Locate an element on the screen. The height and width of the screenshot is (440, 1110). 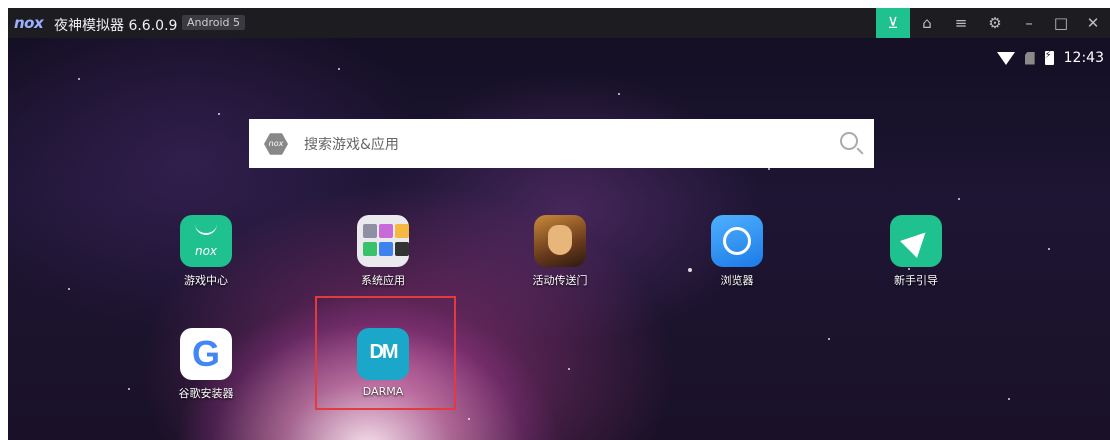
minimize-icon: – is located at coordinates (1029, 23).